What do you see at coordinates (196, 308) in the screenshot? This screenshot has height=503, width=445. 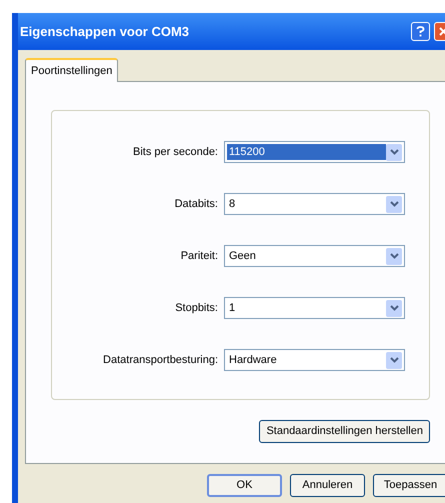 I see `setting-label: Stopbits:` at bounding box center [196, 308].